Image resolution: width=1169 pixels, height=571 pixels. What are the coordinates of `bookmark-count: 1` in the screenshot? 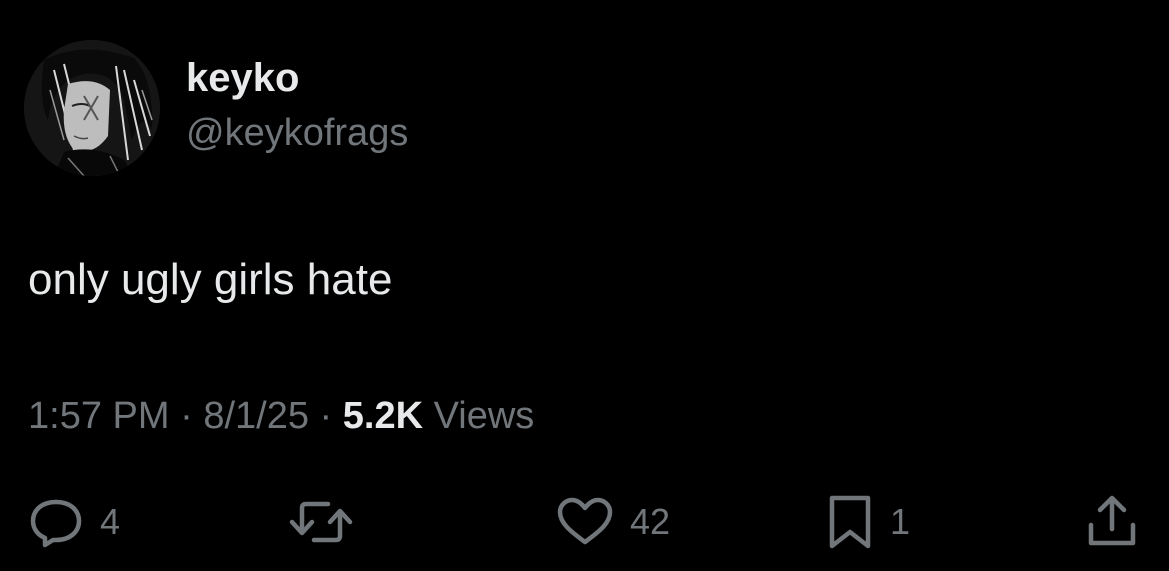 It's located at (900, 521).